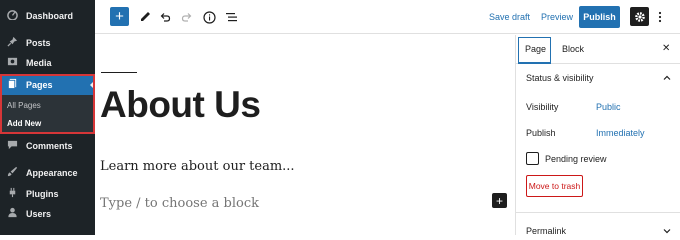 The width and height of the screenshot is (680, 240). I want to click on active-tab-indicator, so click(534, 63).